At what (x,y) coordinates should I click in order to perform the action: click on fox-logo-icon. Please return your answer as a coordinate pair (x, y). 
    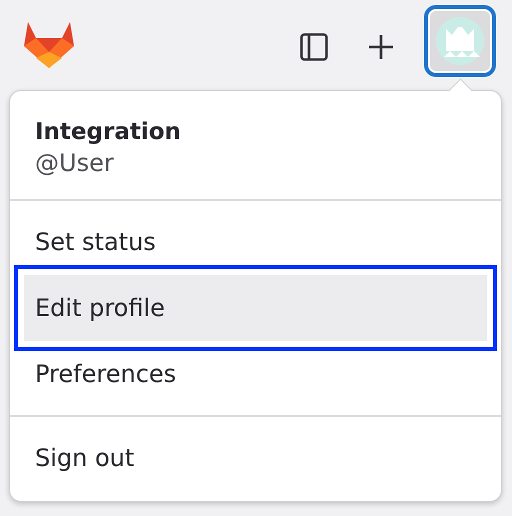
    Looking at the image, I should click on (49, 45).